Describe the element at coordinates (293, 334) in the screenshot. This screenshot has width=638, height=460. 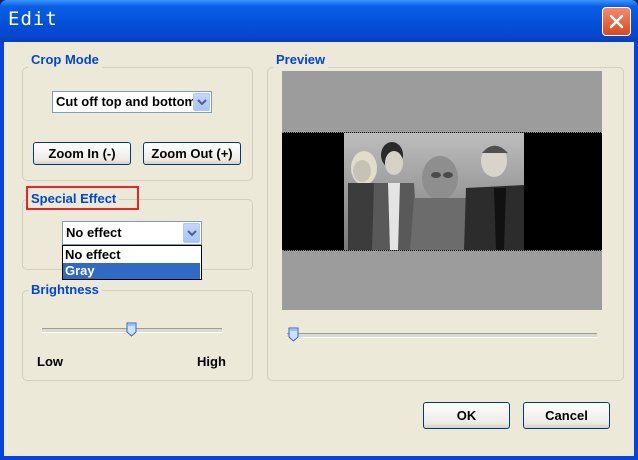
I see `timeline-slider-thumb` at that location.